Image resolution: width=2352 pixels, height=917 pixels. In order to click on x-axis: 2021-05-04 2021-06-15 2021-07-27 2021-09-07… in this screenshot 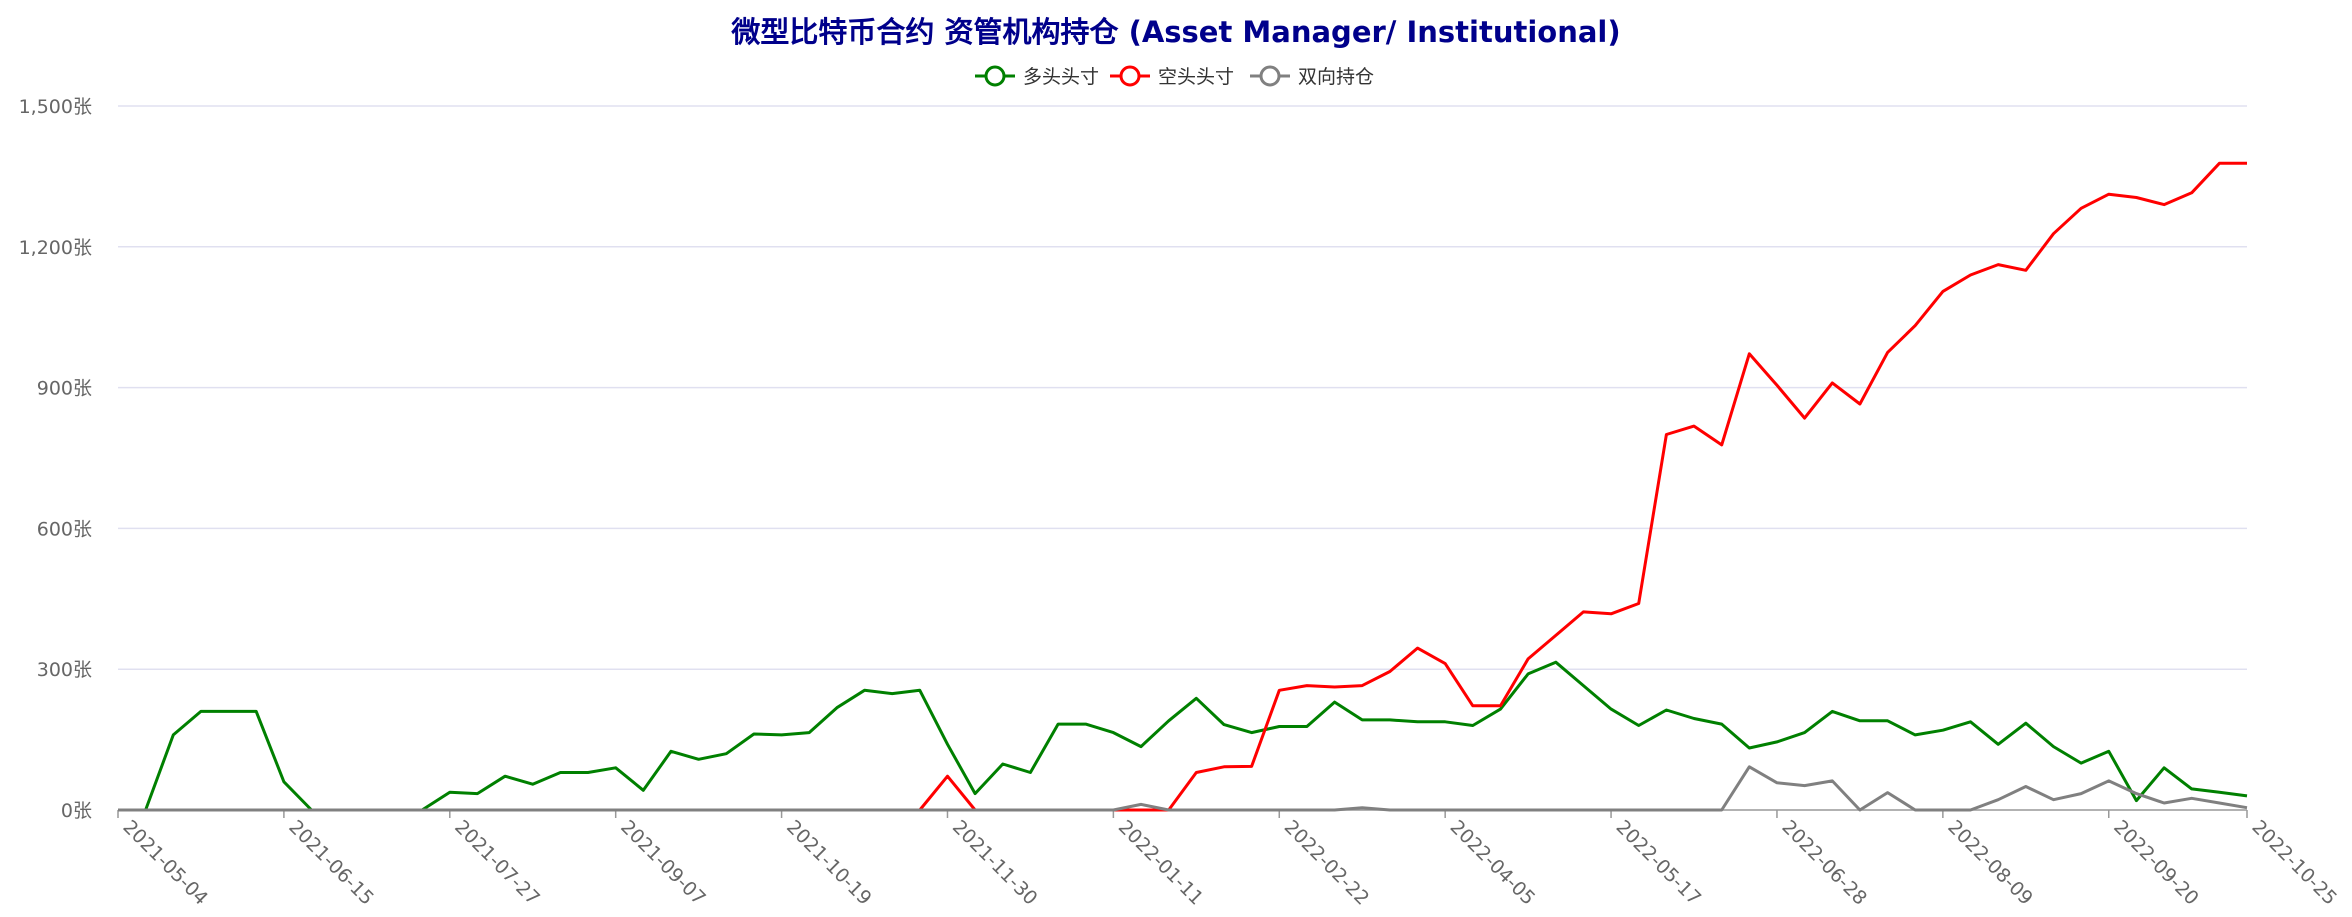, I will do `click(1229, 859)`.